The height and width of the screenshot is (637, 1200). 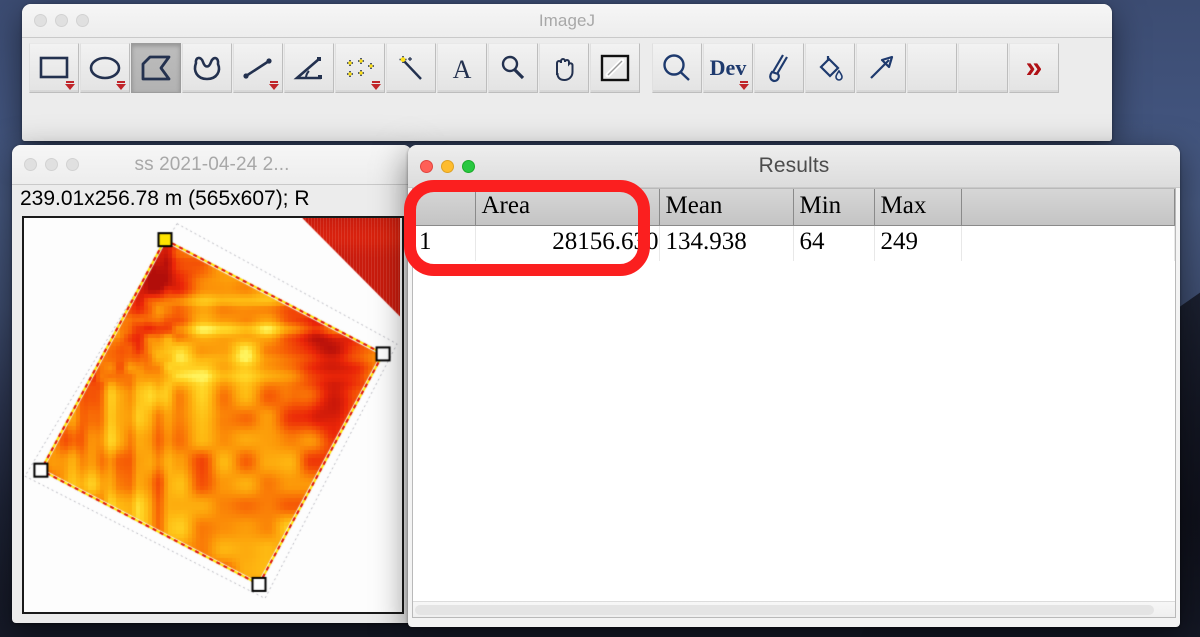 I want to click on oval-tool, so click(x=105, y=68).